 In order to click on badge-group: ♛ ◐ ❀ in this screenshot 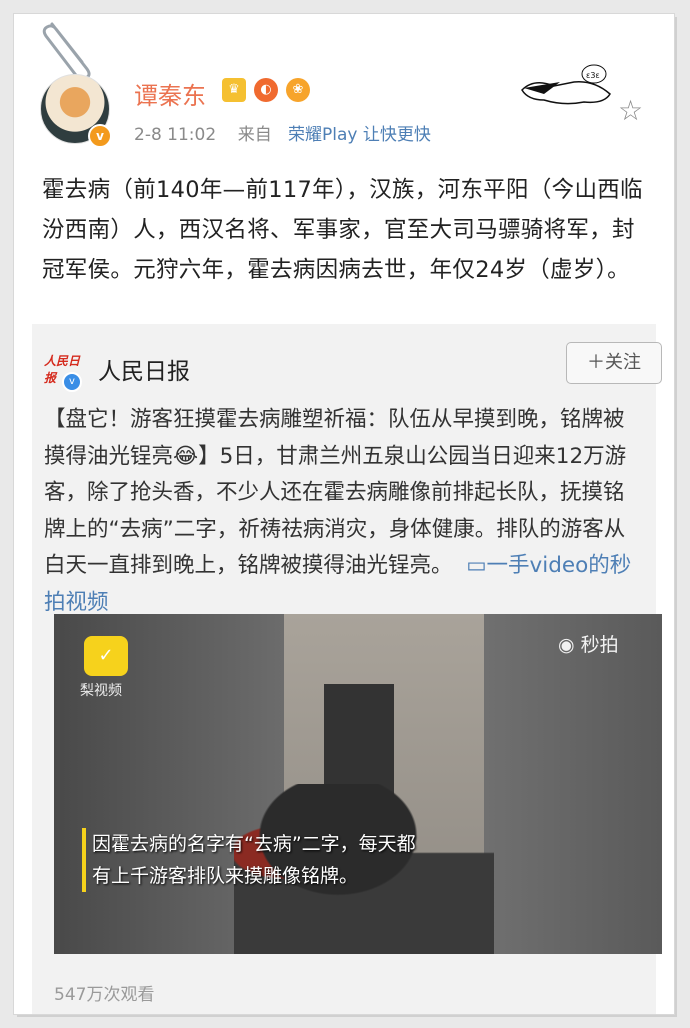, I will do `click(266, 90)`.